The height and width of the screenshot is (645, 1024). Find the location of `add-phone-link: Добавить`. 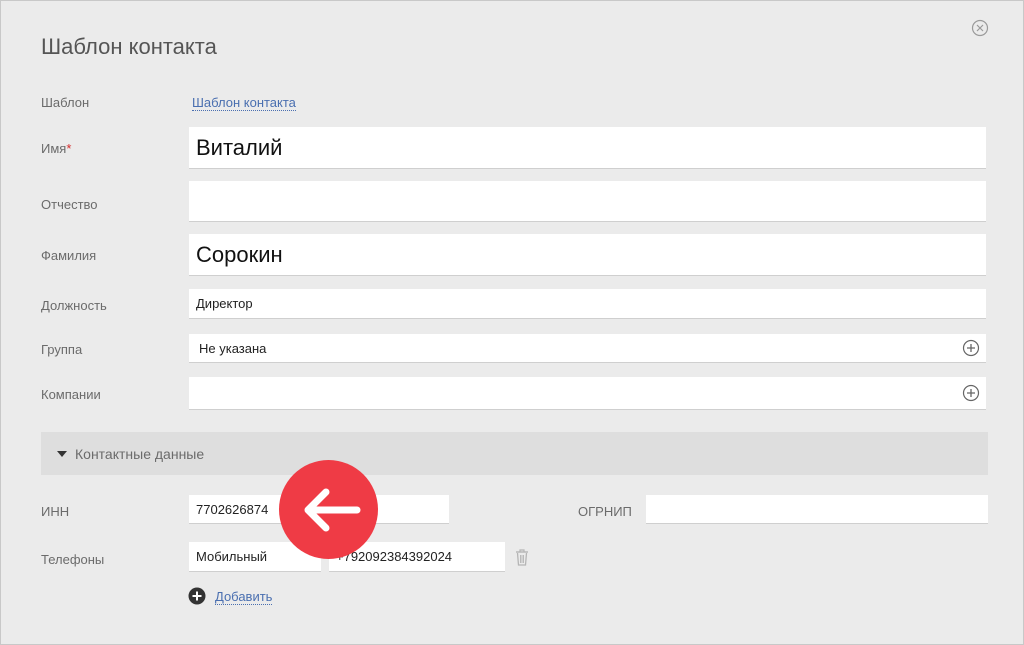

add-phone-link: Добавить is located at coordinates (244, 597).